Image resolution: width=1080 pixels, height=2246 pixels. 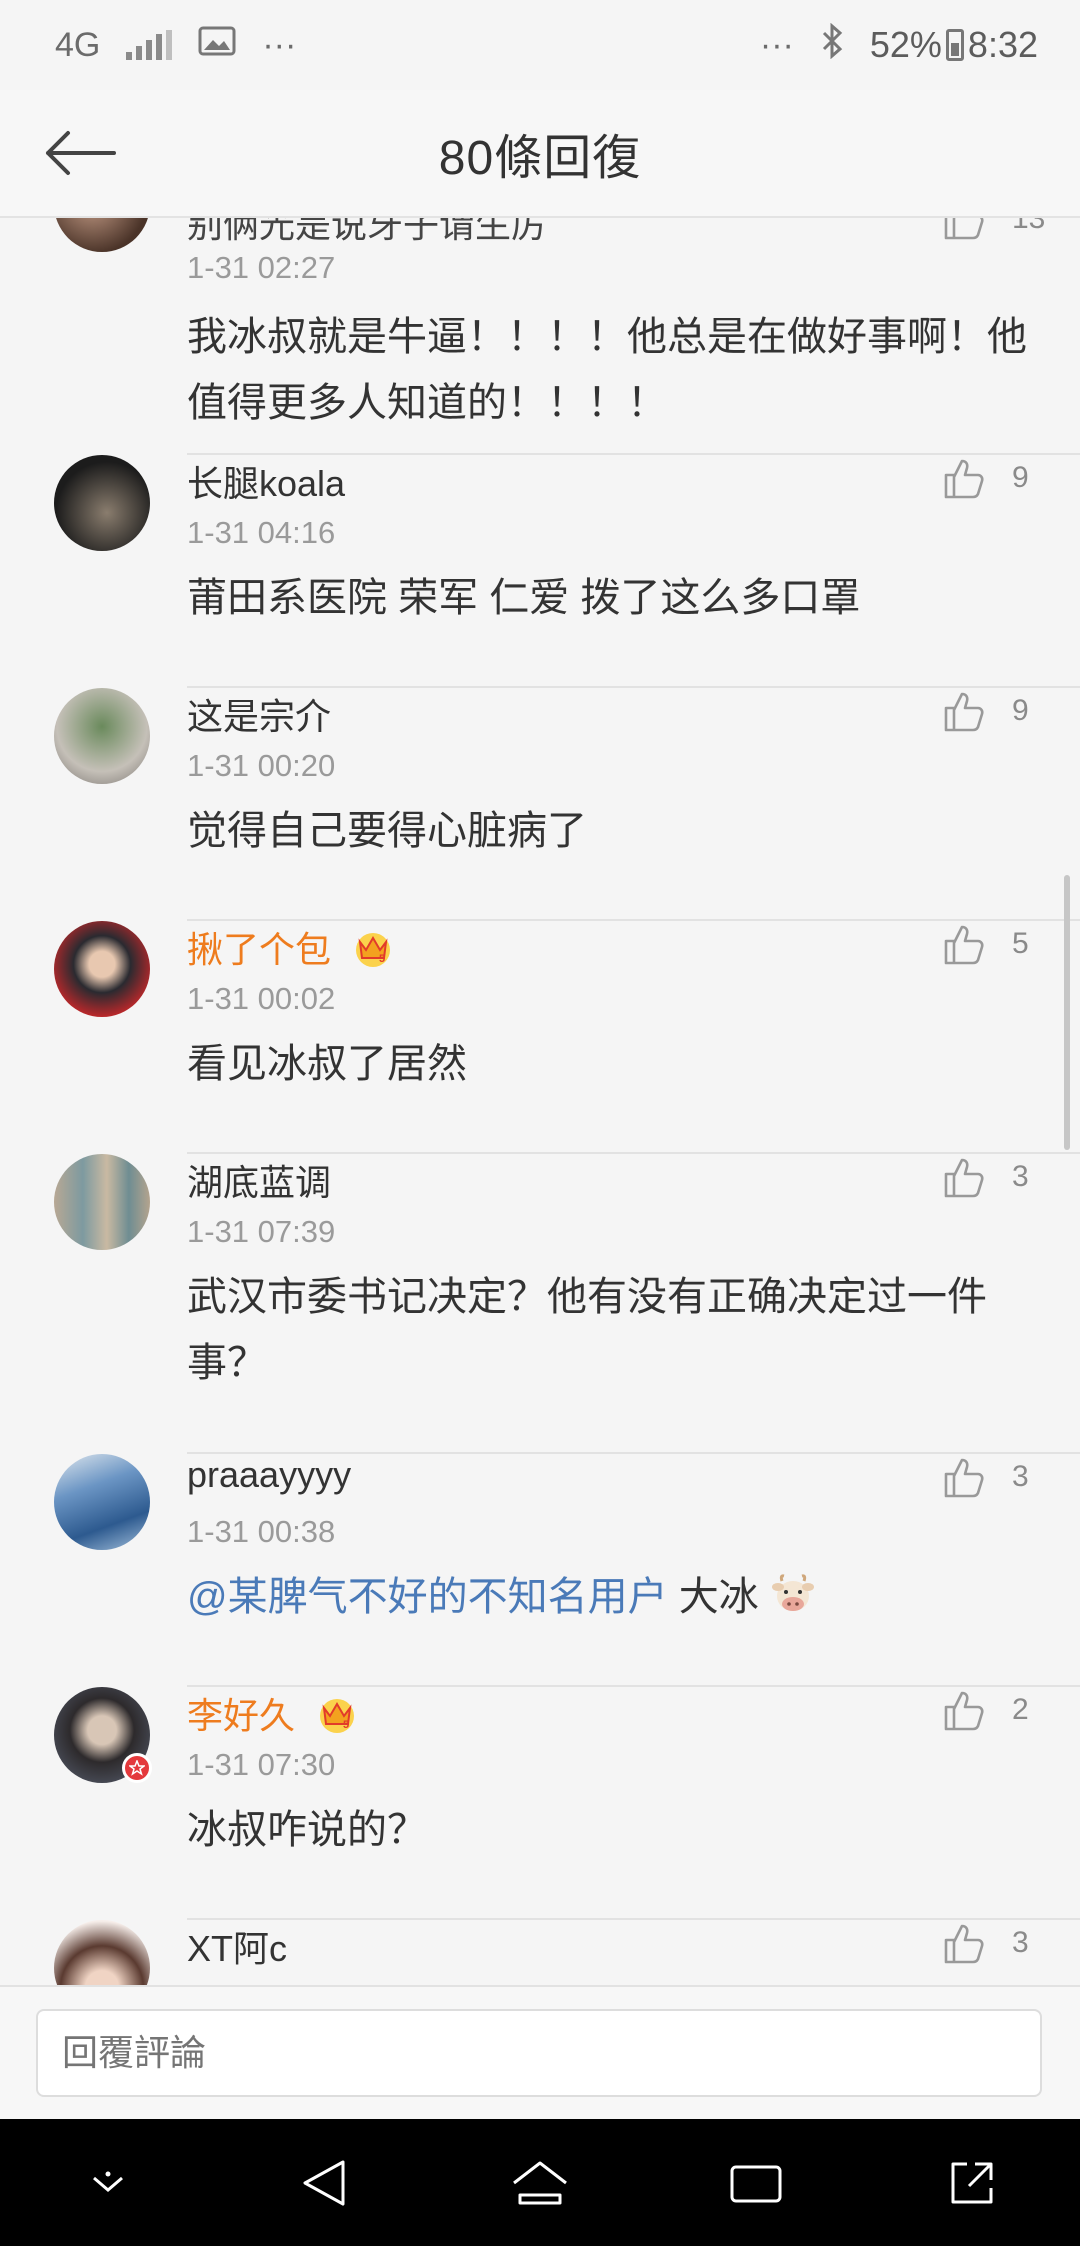 What do you see at coordinates (832, 45) in the screenshot?
I see `bluetooth-icon` at bounding box center [832, 45].